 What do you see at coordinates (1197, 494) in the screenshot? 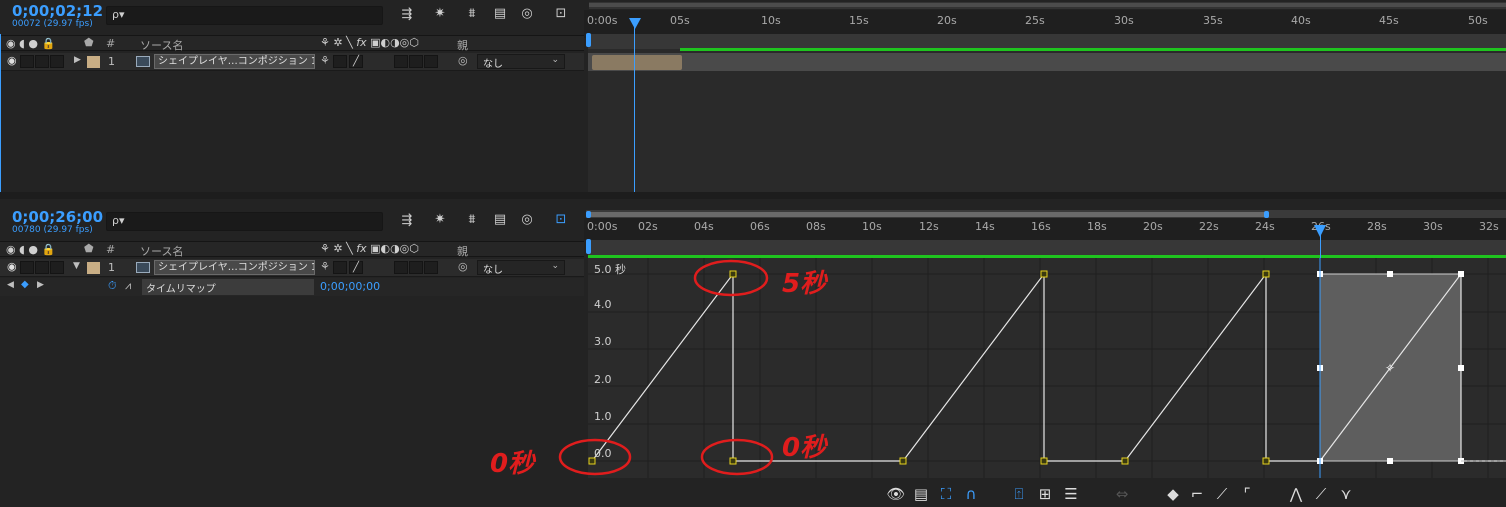
I see `convert-linear-icon: ⌐` at bounding box center [1197, 494].